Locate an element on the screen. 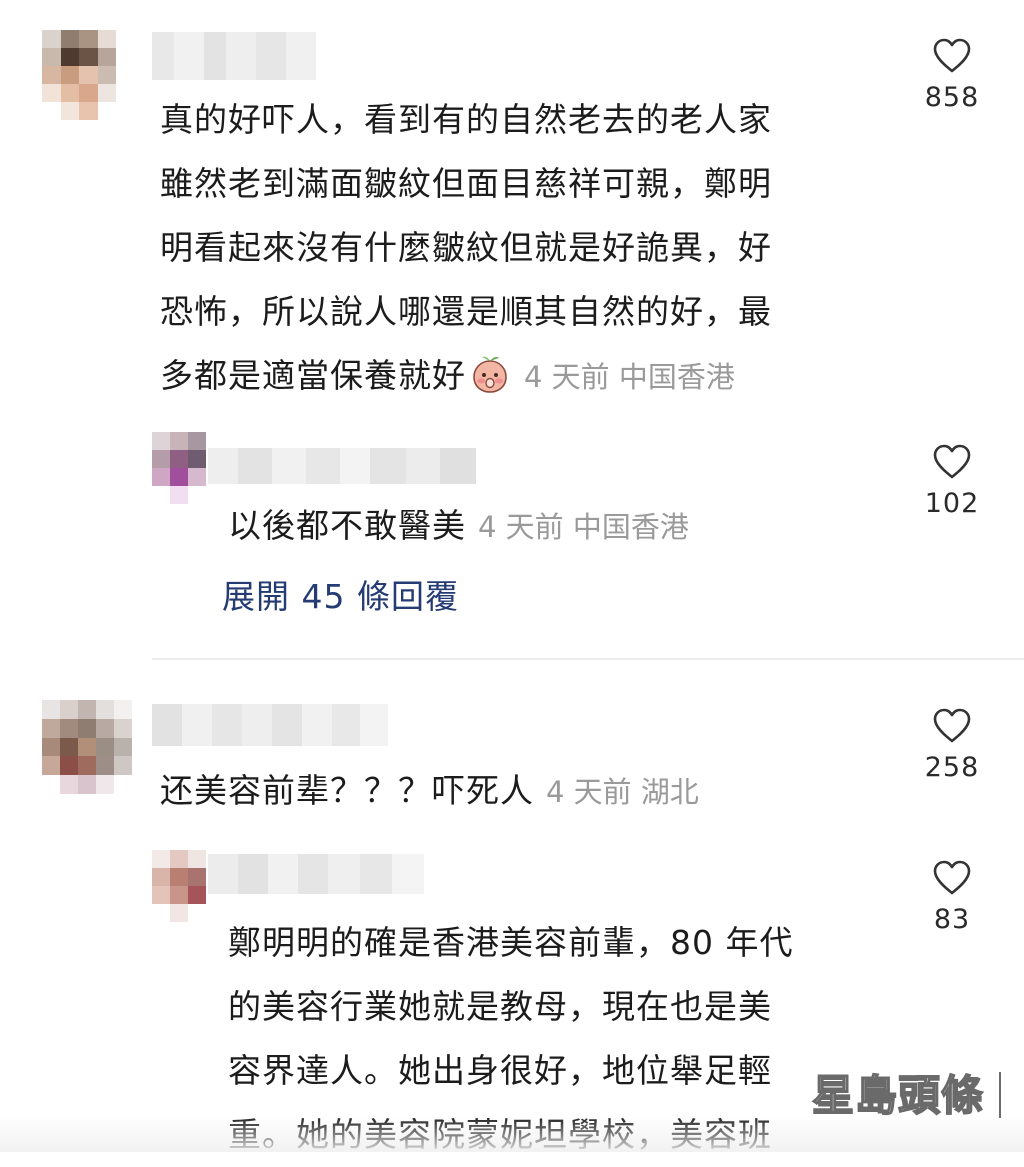  comment-line: 还美容前辈？？？吓死人 is located at coordinates (347, 790).